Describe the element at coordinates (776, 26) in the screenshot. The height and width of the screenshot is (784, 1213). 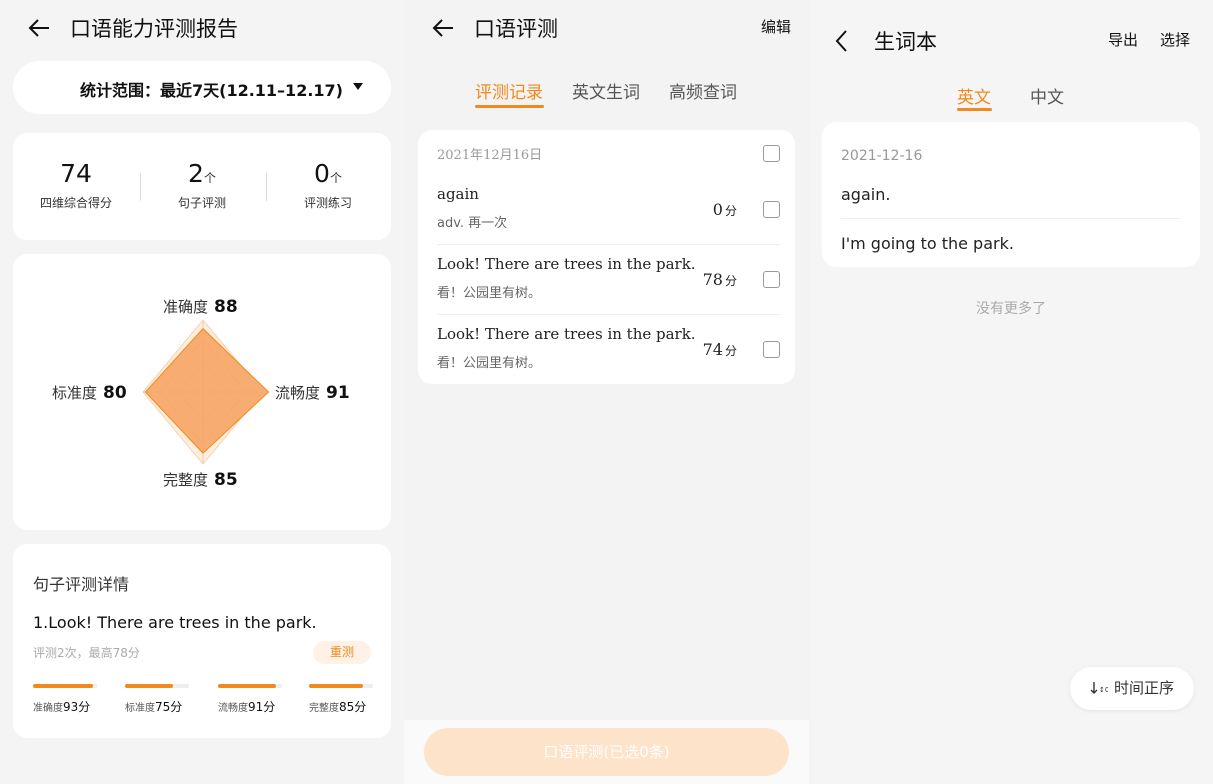
I see `edit-button: 编辑` at that location.